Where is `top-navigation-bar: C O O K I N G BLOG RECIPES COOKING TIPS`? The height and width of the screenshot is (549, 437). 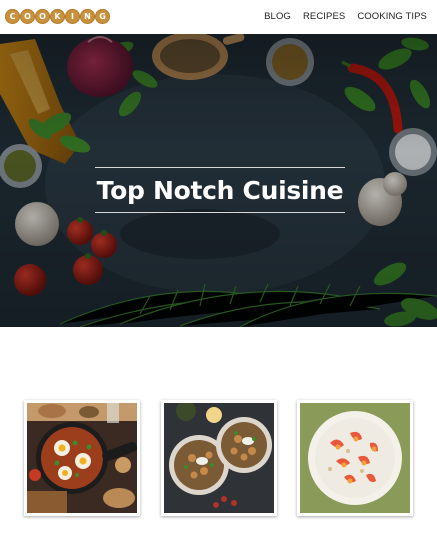
top-navigation-bar: C O O K I N G BLOG RECIPES COOKING TIPS is located at coordinates (218, 17).